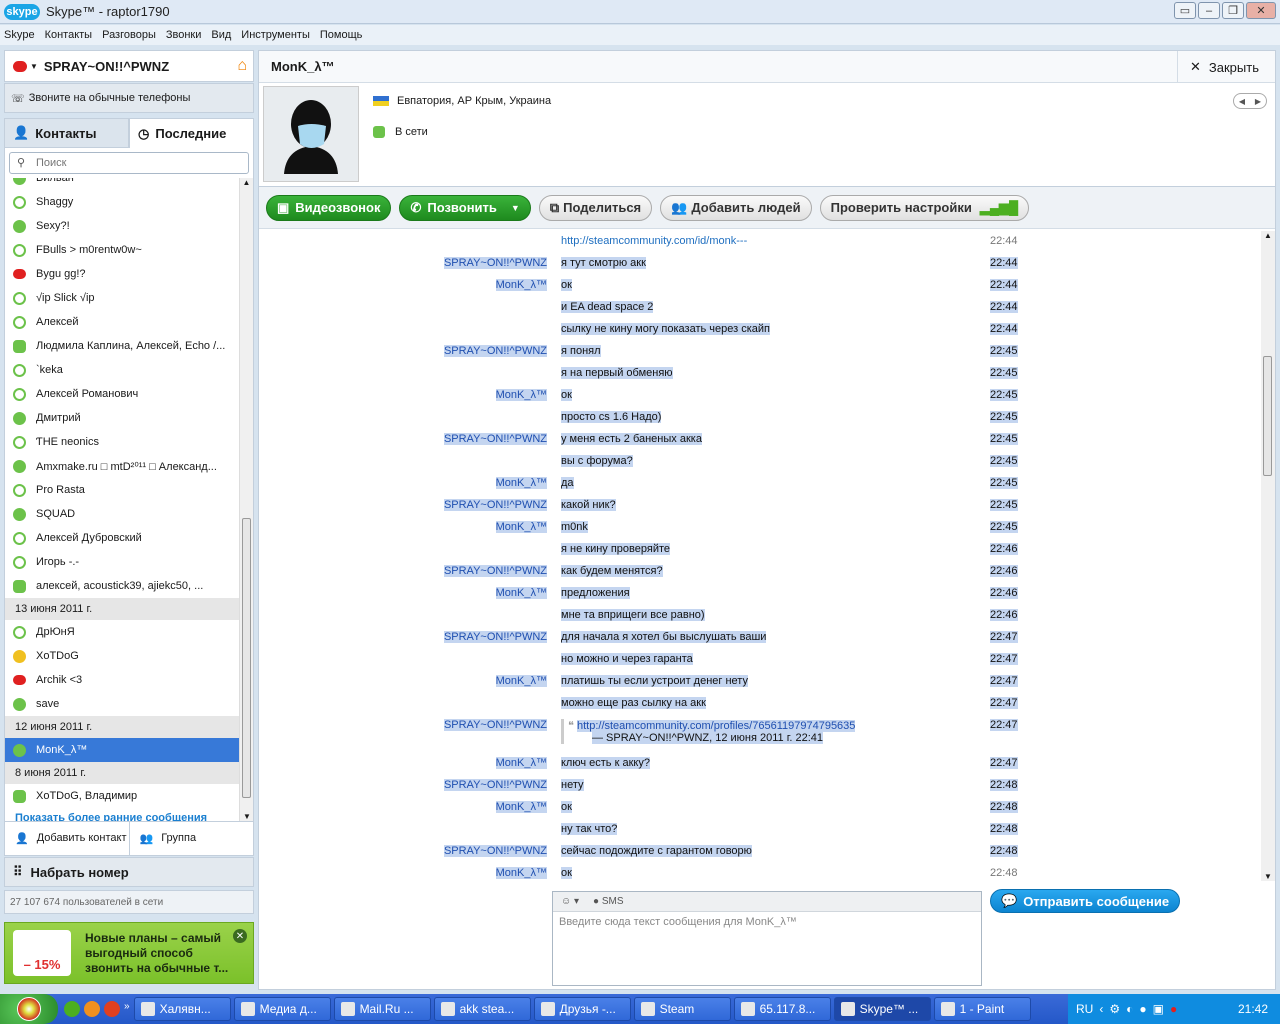  What do you see at coordinates (1185, 10) in the screenshot?
I see `restore-small-icon: ▭` at bounding box center [1185, 10].